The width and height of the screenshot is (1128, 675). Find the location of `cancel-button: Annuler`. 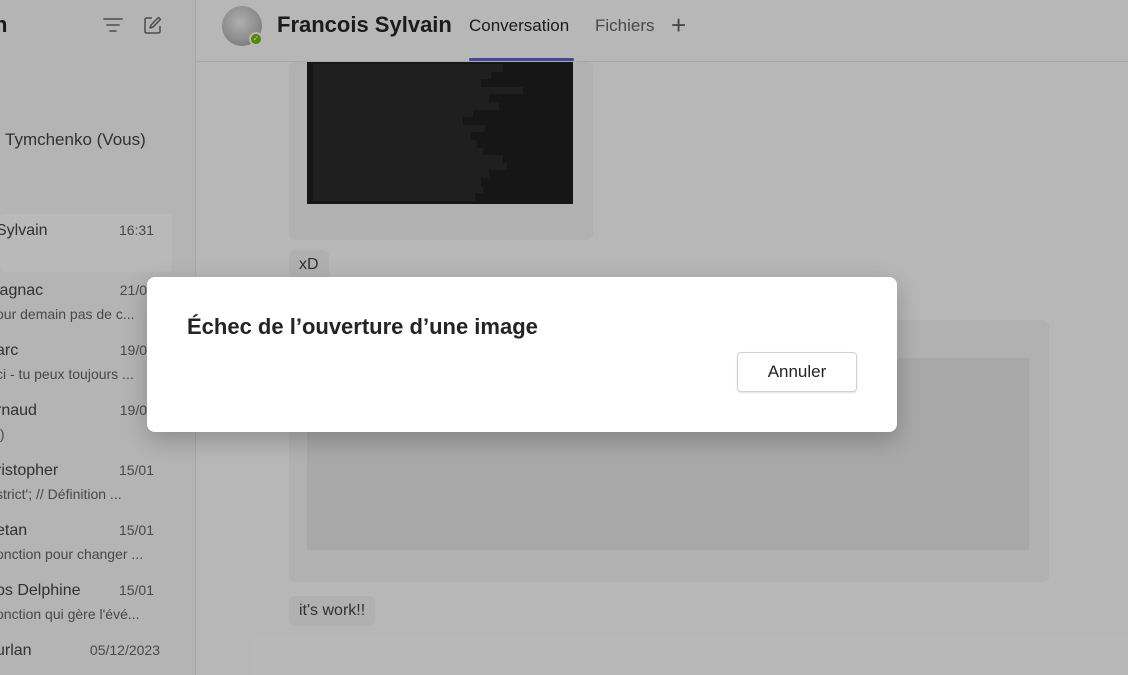

cancel-button: Annuler is located at coordinates (797, 372).